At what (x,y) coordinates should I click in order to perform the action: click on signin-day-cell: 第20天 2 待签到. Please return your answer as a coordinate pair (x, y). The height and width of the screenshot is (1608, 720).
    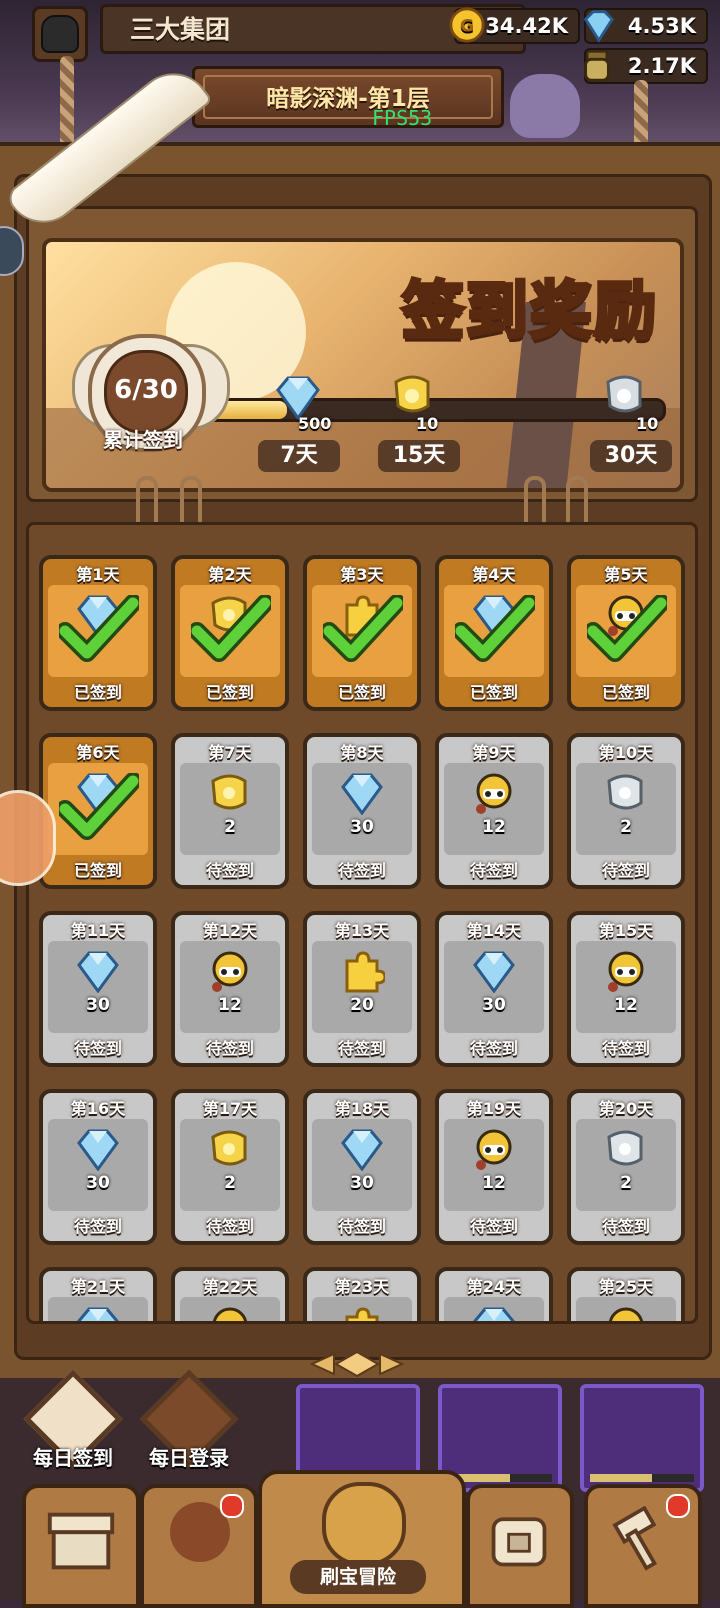
    Looking at the image, I should click on (626, 1167).